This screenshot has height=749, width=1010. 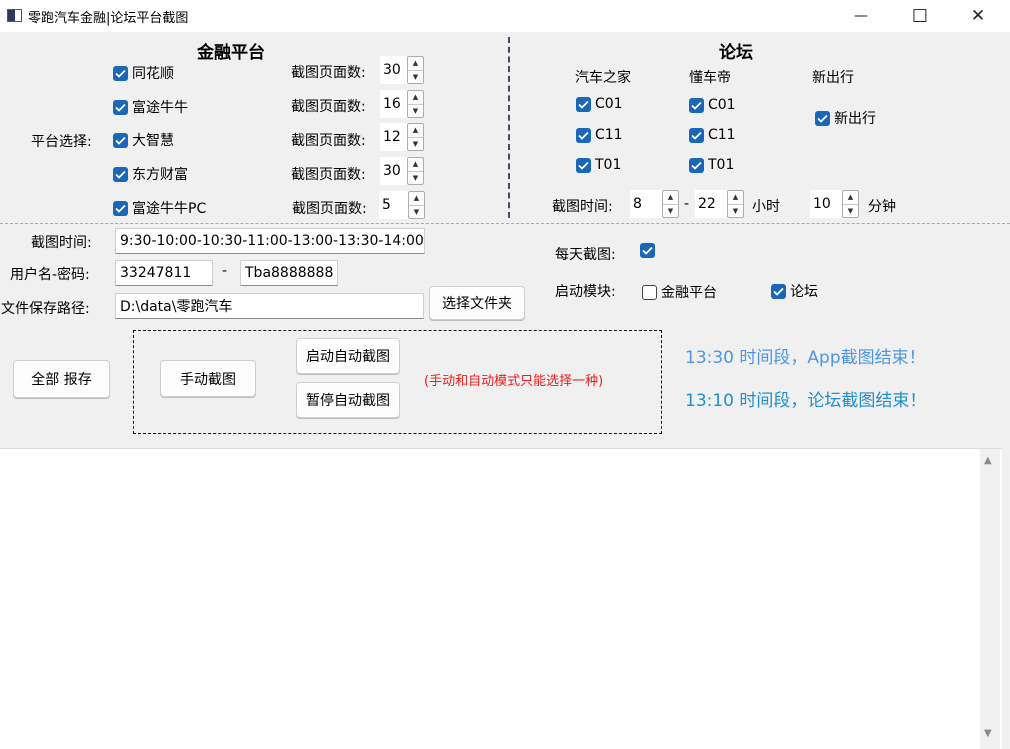 I want to click on platform-checkbox-tonghuashun: 同花顺, so click(x=143, y=73).